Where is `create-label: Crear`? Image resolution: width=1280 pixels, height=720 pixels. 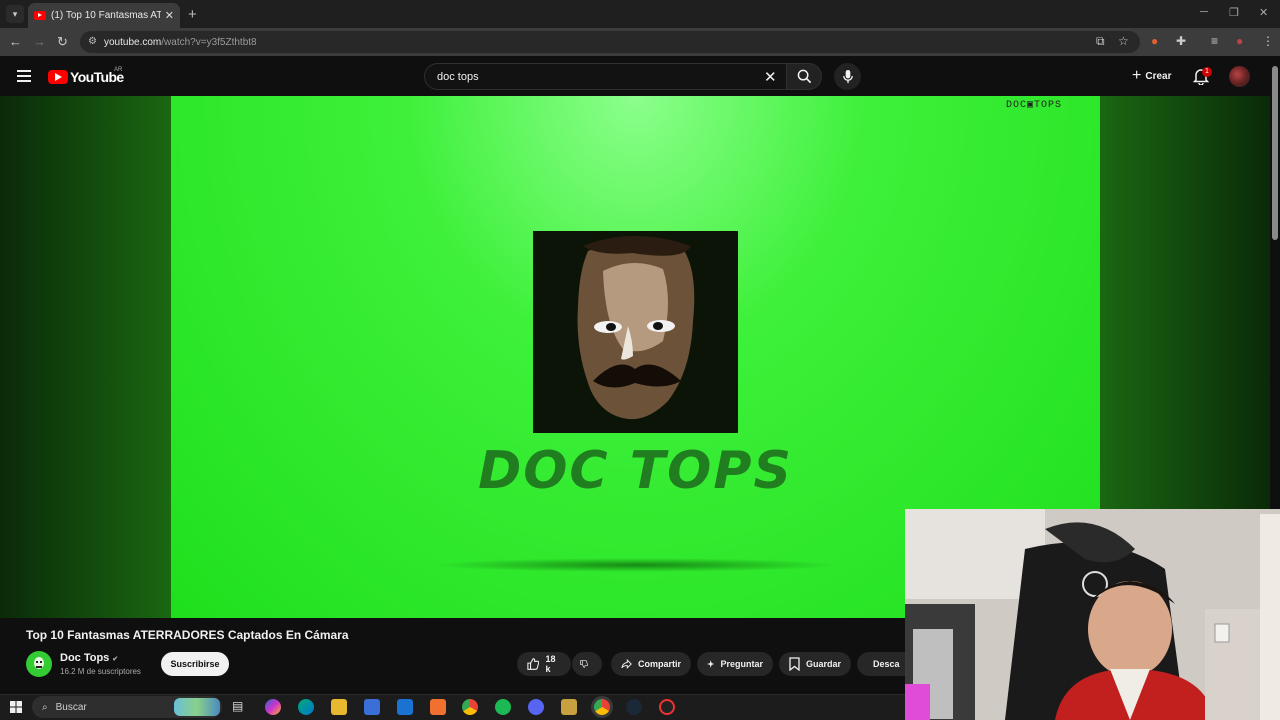
create-label: Crear is located at coordinates (1158, 76).